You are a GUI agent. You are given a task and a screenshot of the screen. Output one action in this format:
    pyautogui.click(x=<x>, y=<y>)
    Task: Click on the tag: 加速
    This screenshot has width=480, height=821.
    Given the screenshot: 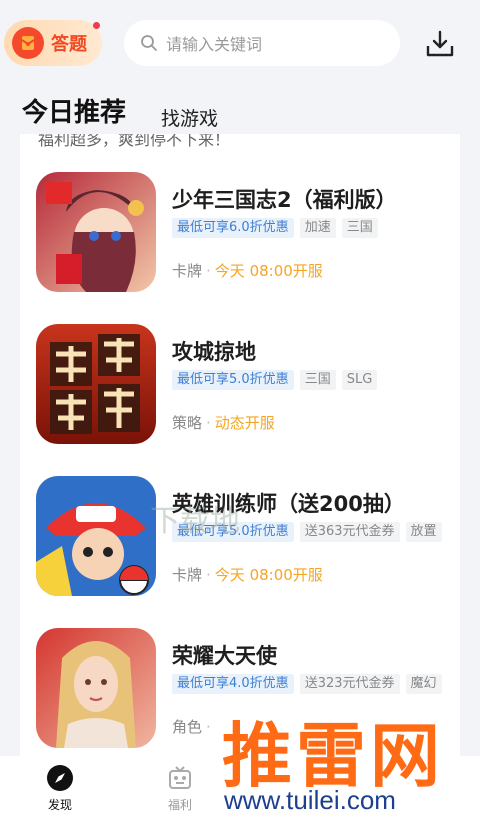 What is the action you would take?
    pyautogui.click(x=317, y=228)
    